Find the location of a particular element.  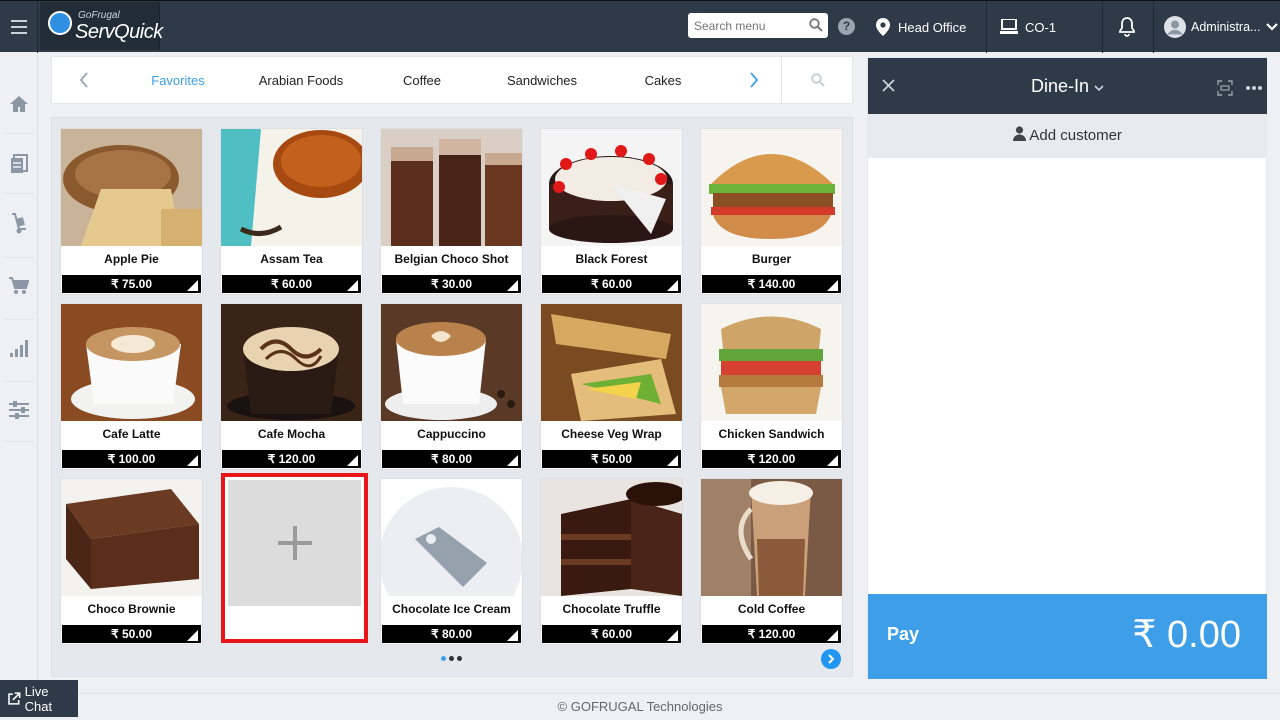

item-name: Cafe Mocha is located at coordinates (291, 434).